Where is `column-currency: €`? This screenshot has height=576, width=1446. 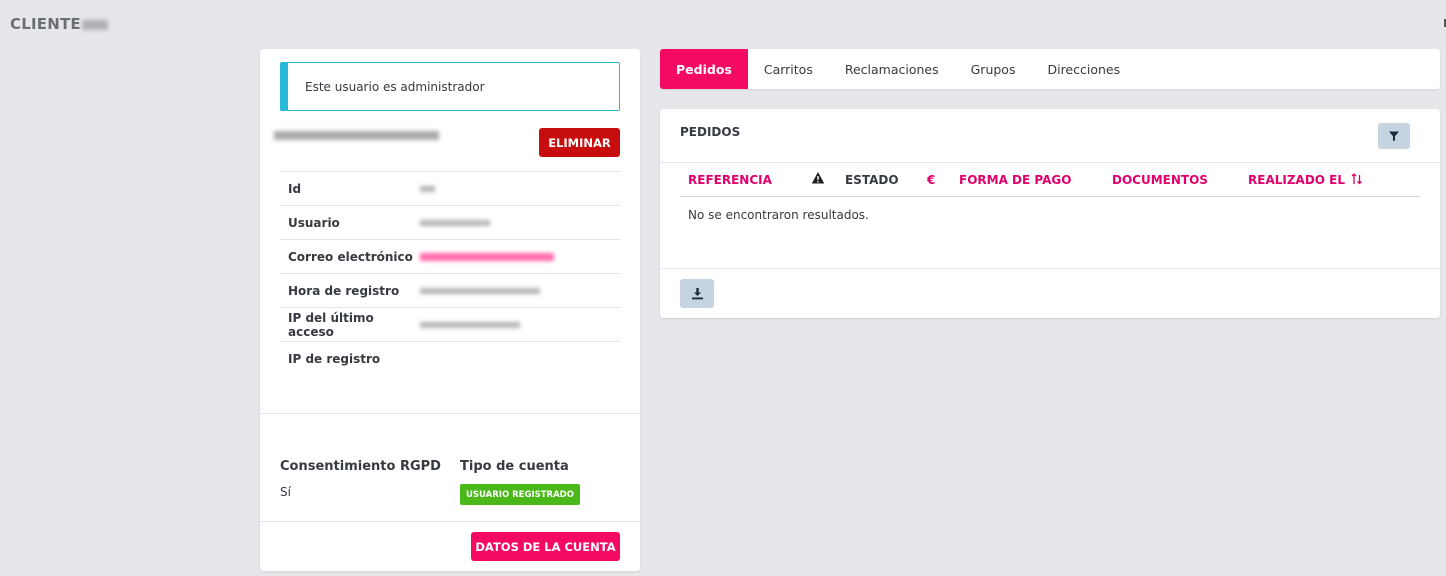
column-currency: € is located at coordinates (931, 180).